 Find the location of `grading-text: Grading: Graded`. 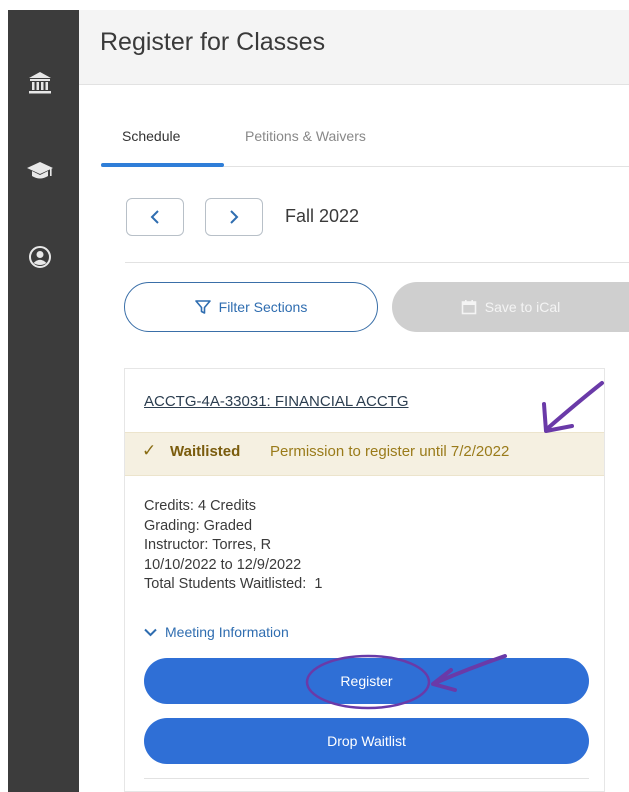

grading-text: Grading: Graded is located at coordinates (198, 525).